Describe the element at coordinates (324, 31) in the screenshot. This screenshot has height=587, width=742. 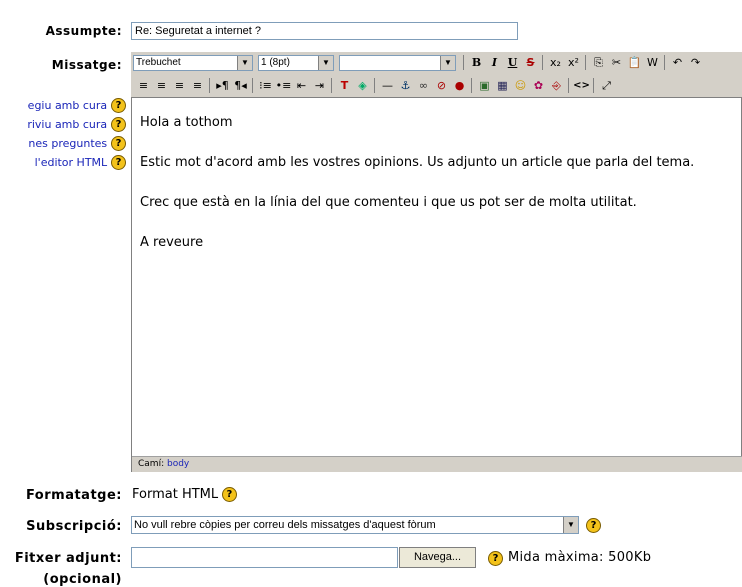
I see `subject-input: Re: Seguretat a internet ?` at that location.